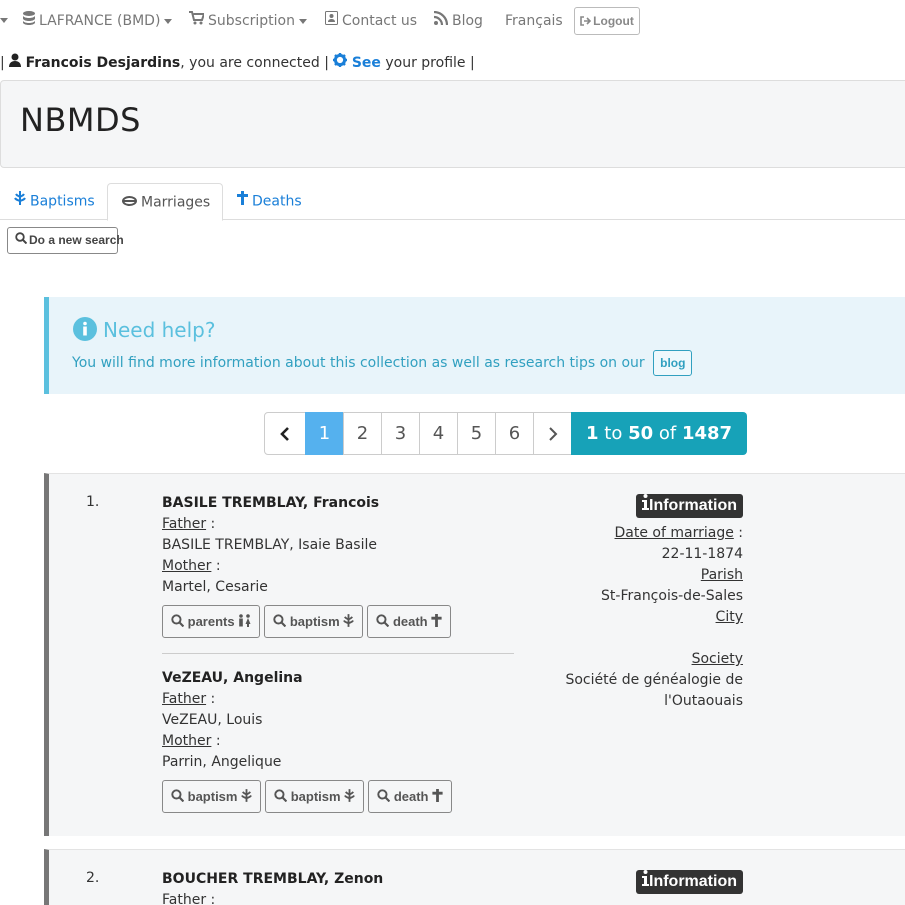 The height and width of the screenshot is (905, 905). I want to click on nav-contact-link: Contact us, so click(371, 21).